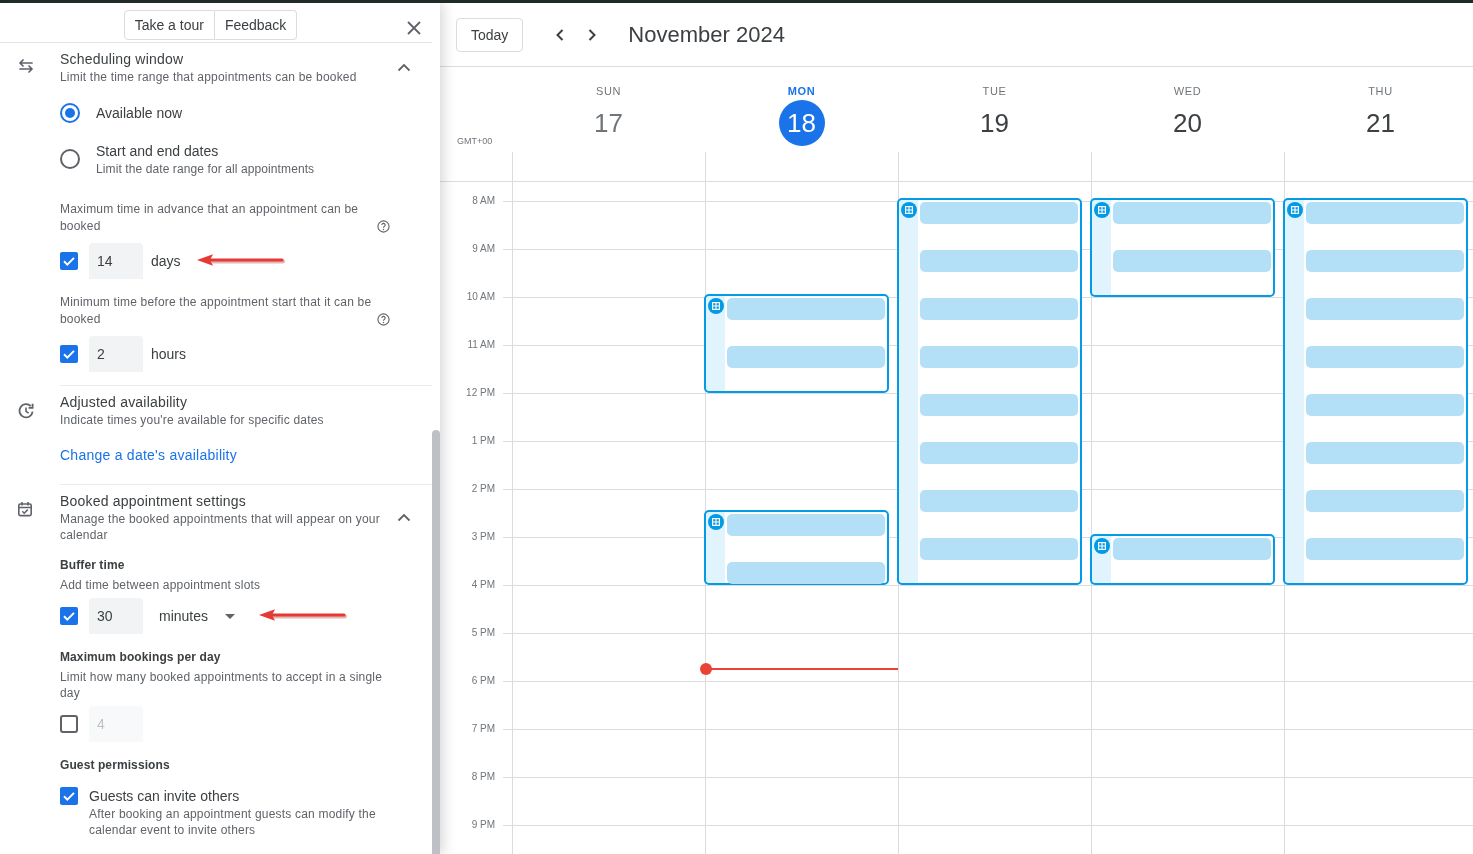  Describe the element at coordinates (480, 393) in the screenshot. I see `hour-label: 12 PM` at that location.